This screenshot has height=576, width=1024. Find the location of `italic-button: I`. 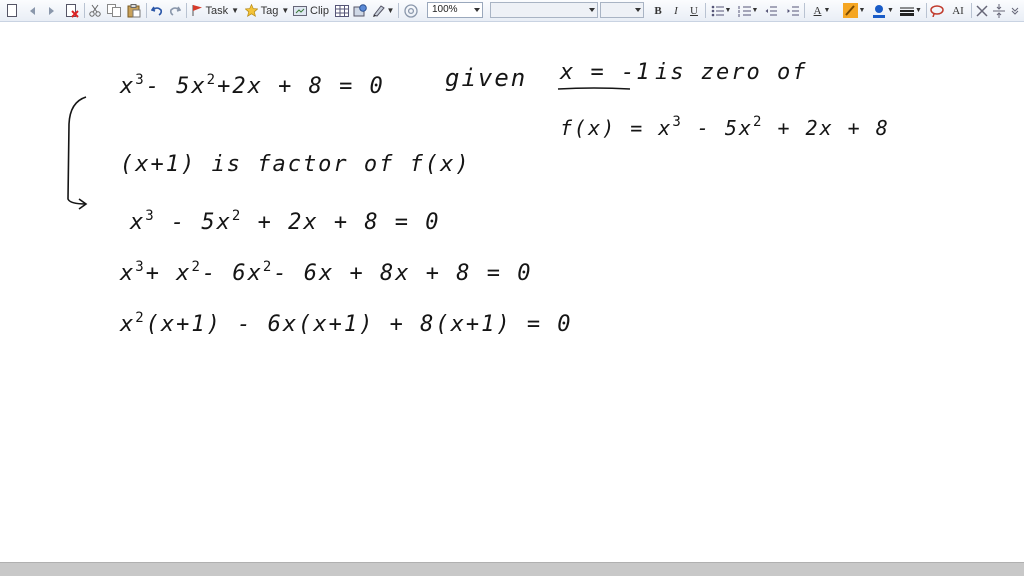

italic-button: I is located at coordinates (676, 10).